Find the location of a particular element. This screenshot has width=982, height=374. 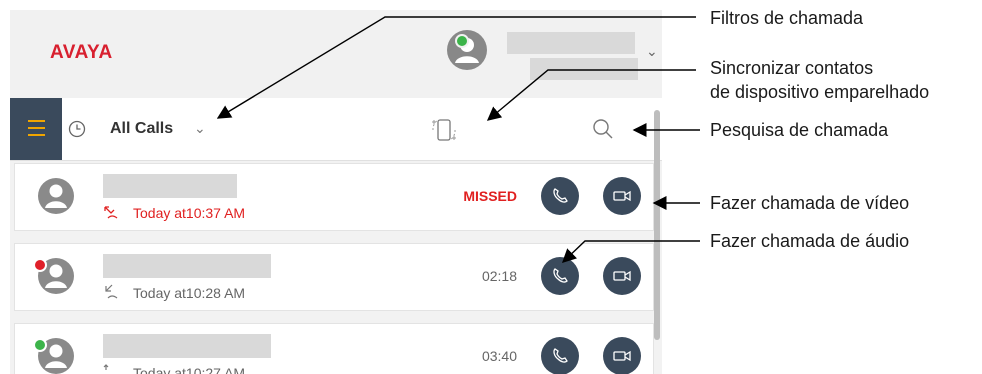

callout-filters-label: Filtros de chamada is located at coordinates (787, 18).